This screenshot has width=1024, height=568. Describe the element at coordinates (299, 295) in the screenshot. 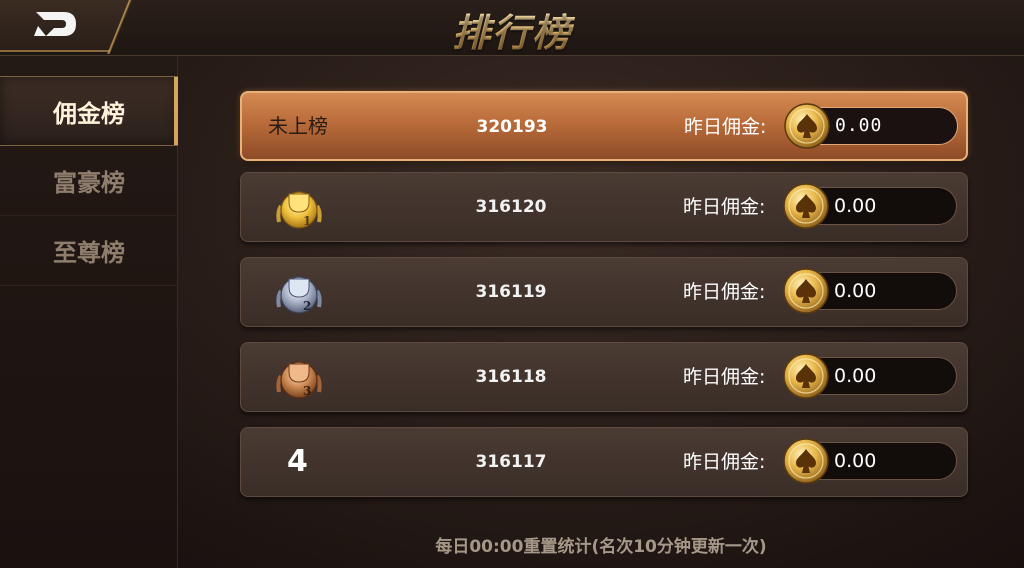

I see `silver-trophy-medal-icon: 2` at that location.